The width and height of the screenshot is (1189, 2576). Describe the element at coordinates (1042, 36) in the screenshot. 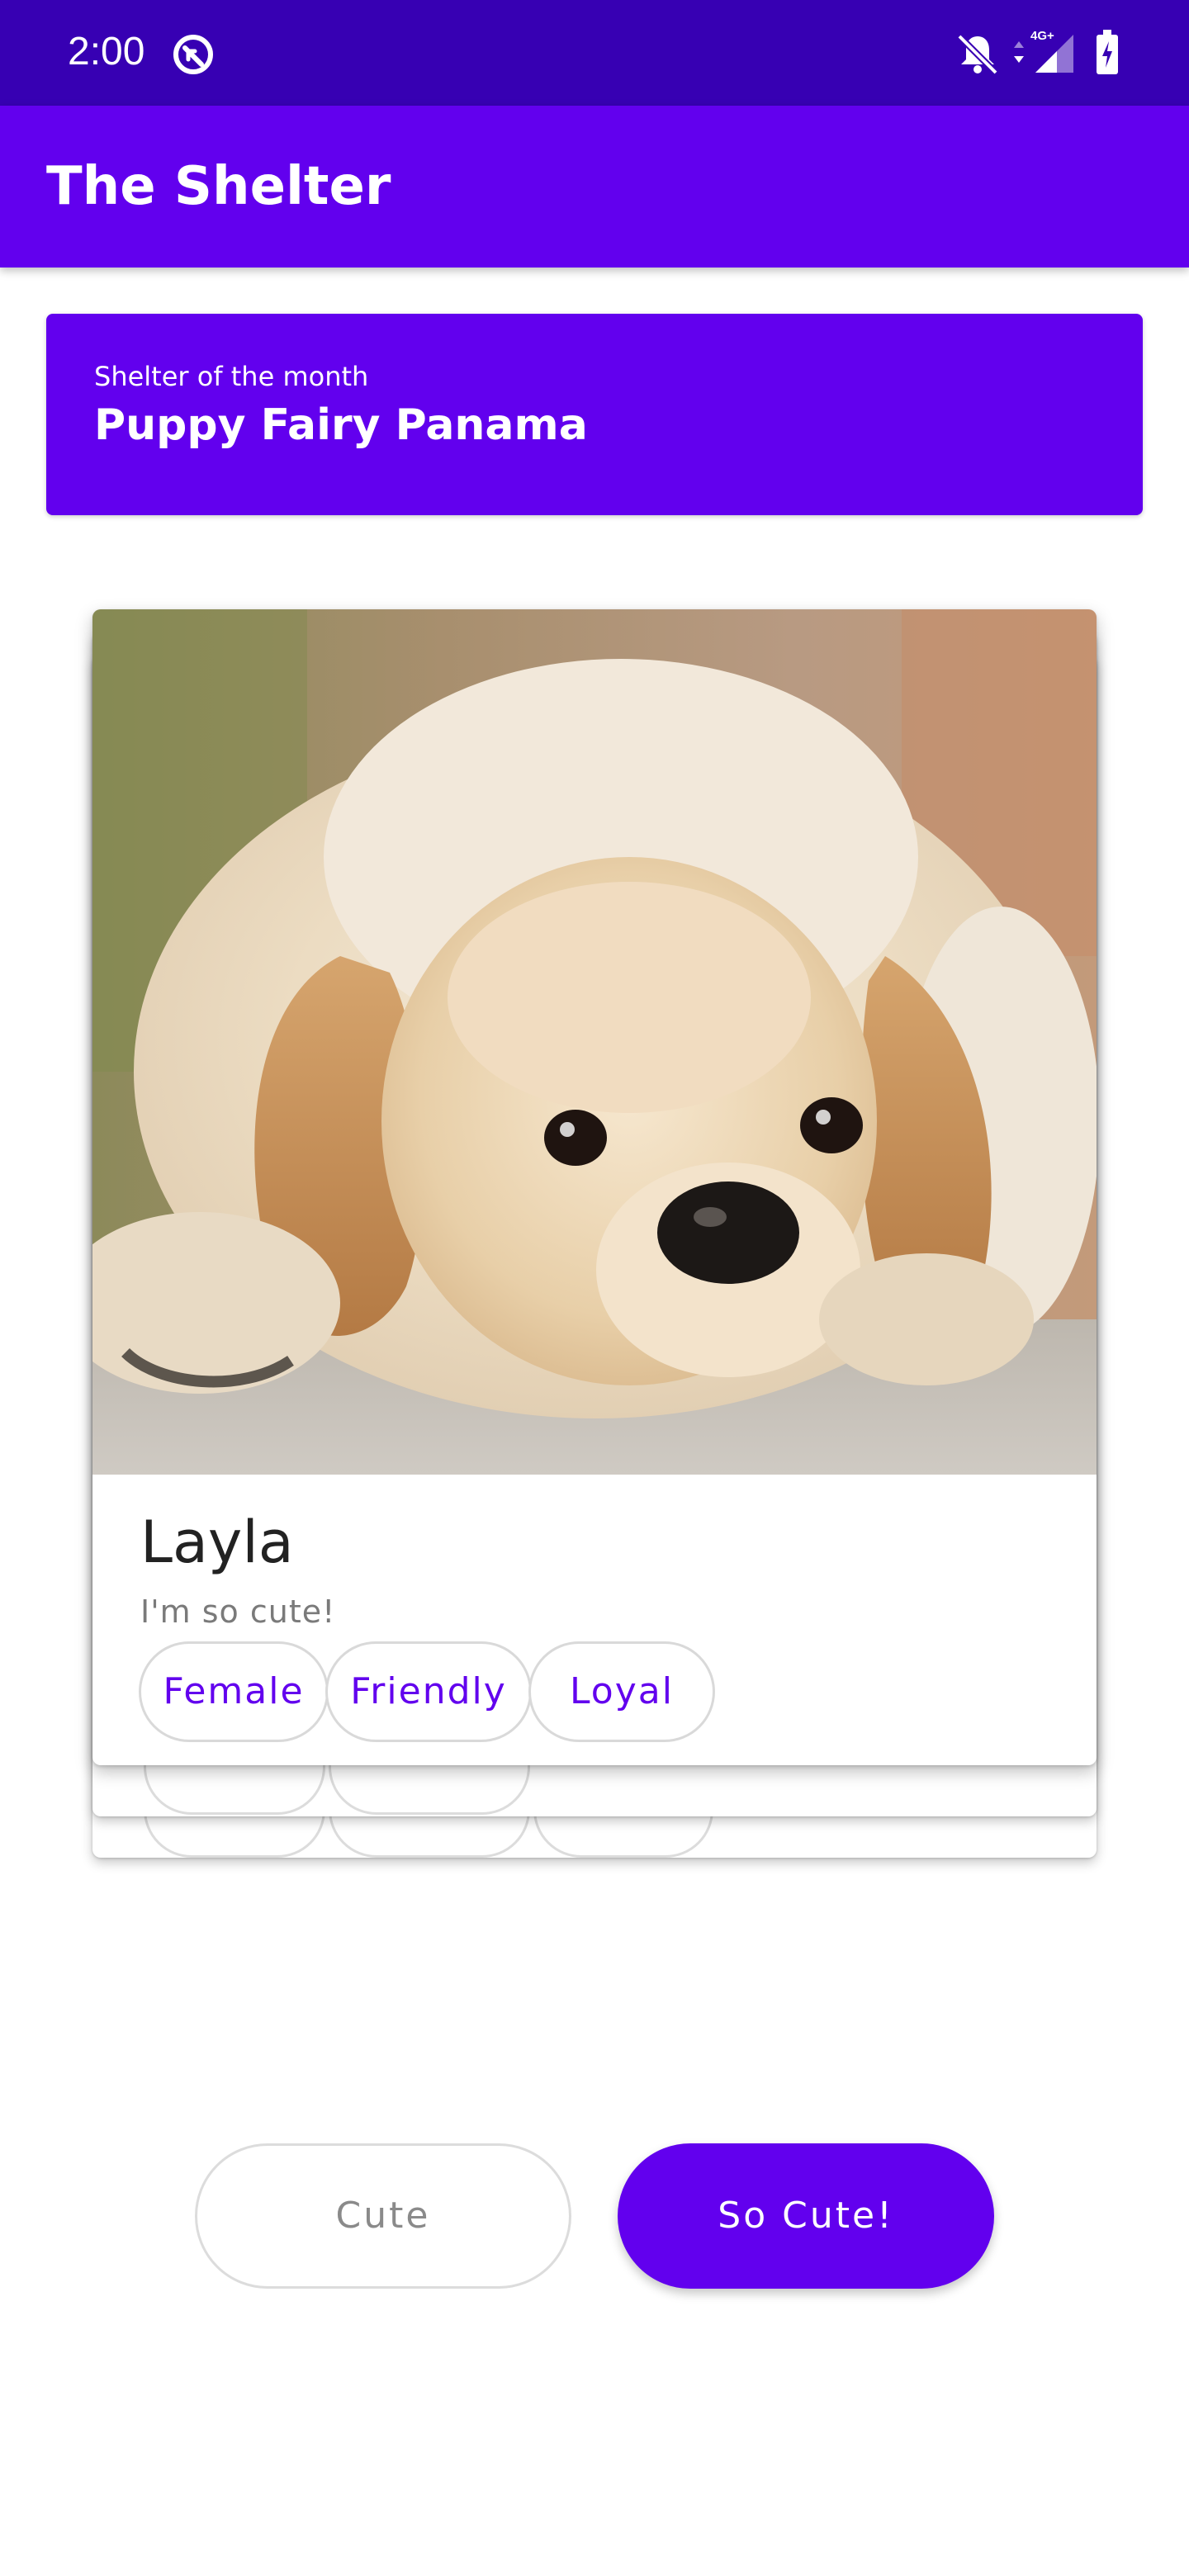

I see `network-type-label: 4G+` at that location.